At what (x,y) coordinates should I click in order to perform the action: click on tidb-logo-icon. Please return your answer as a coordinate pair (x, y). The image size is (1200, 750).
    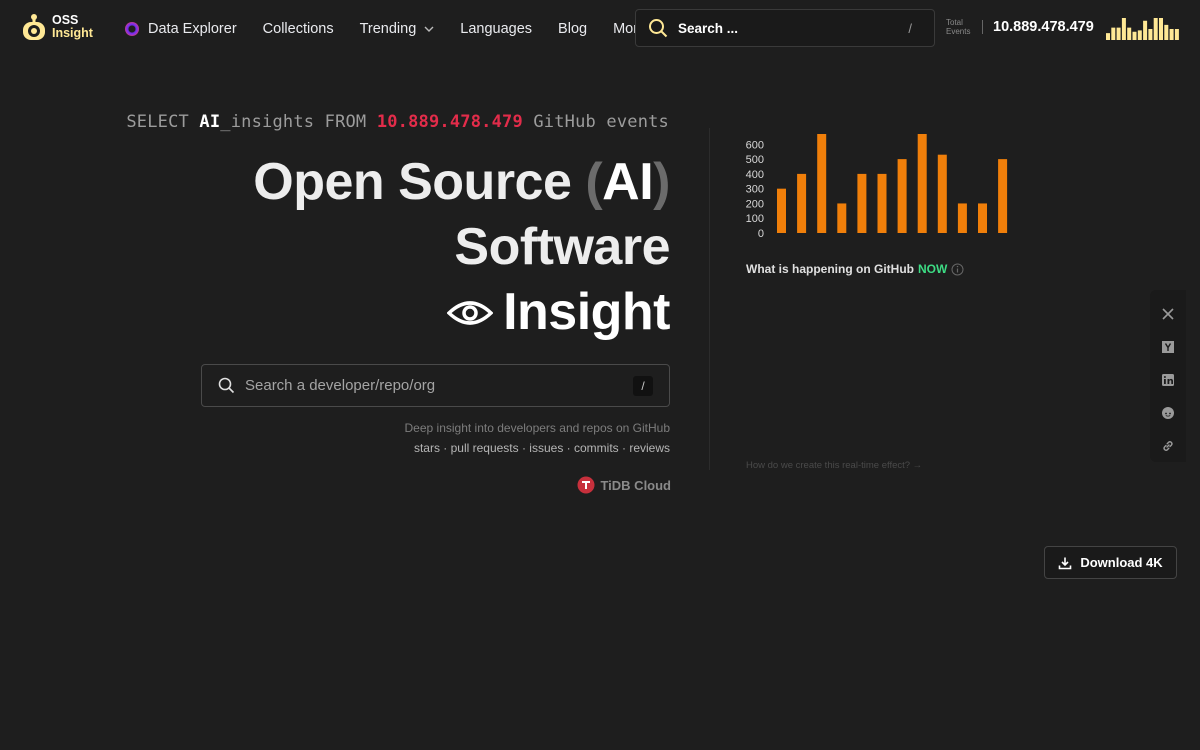
    Looking at the image, I should click on (586, 485).